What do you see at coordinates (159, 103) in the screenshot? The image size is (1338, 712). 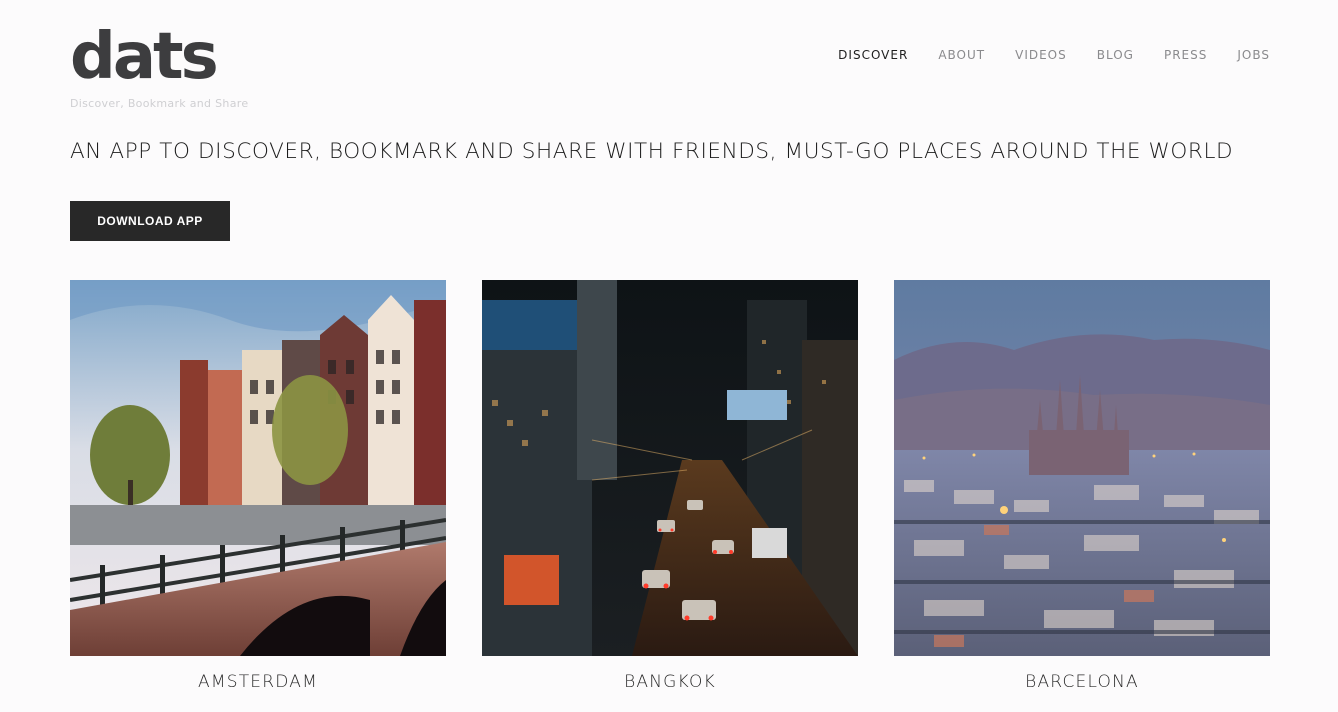 I see `brand-tagline: Discover, Bookmark and Share` at bounding box center [159, 103].